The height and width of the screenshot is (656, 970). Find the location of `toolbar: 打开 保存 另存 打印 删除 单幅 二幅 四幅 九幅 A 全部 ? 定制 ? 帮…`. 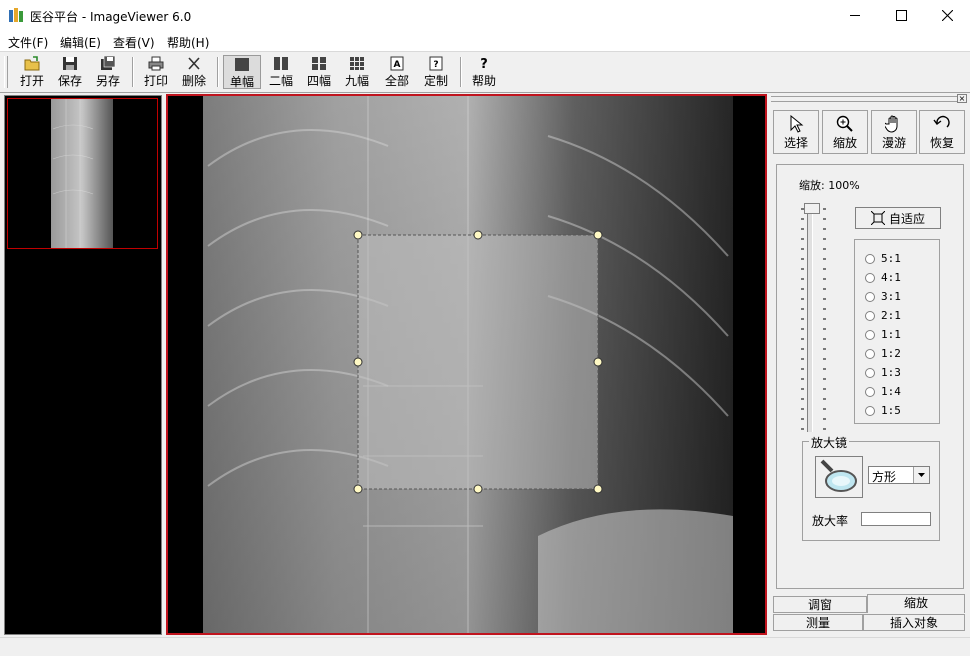

toolbar: 打开 保存 另存 打印 删除 单幅 二幅 四幅 九幅 A 全部 ? 定制 ? 帮… is located at coordinates (485, 72).